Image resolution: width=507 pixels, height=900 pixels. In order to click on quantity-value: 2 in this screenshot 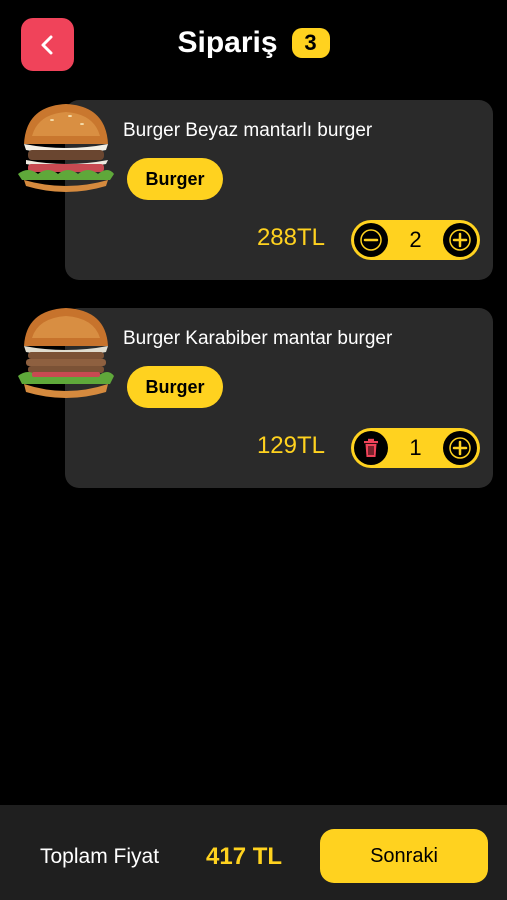, I will do `click(415, 239)`.